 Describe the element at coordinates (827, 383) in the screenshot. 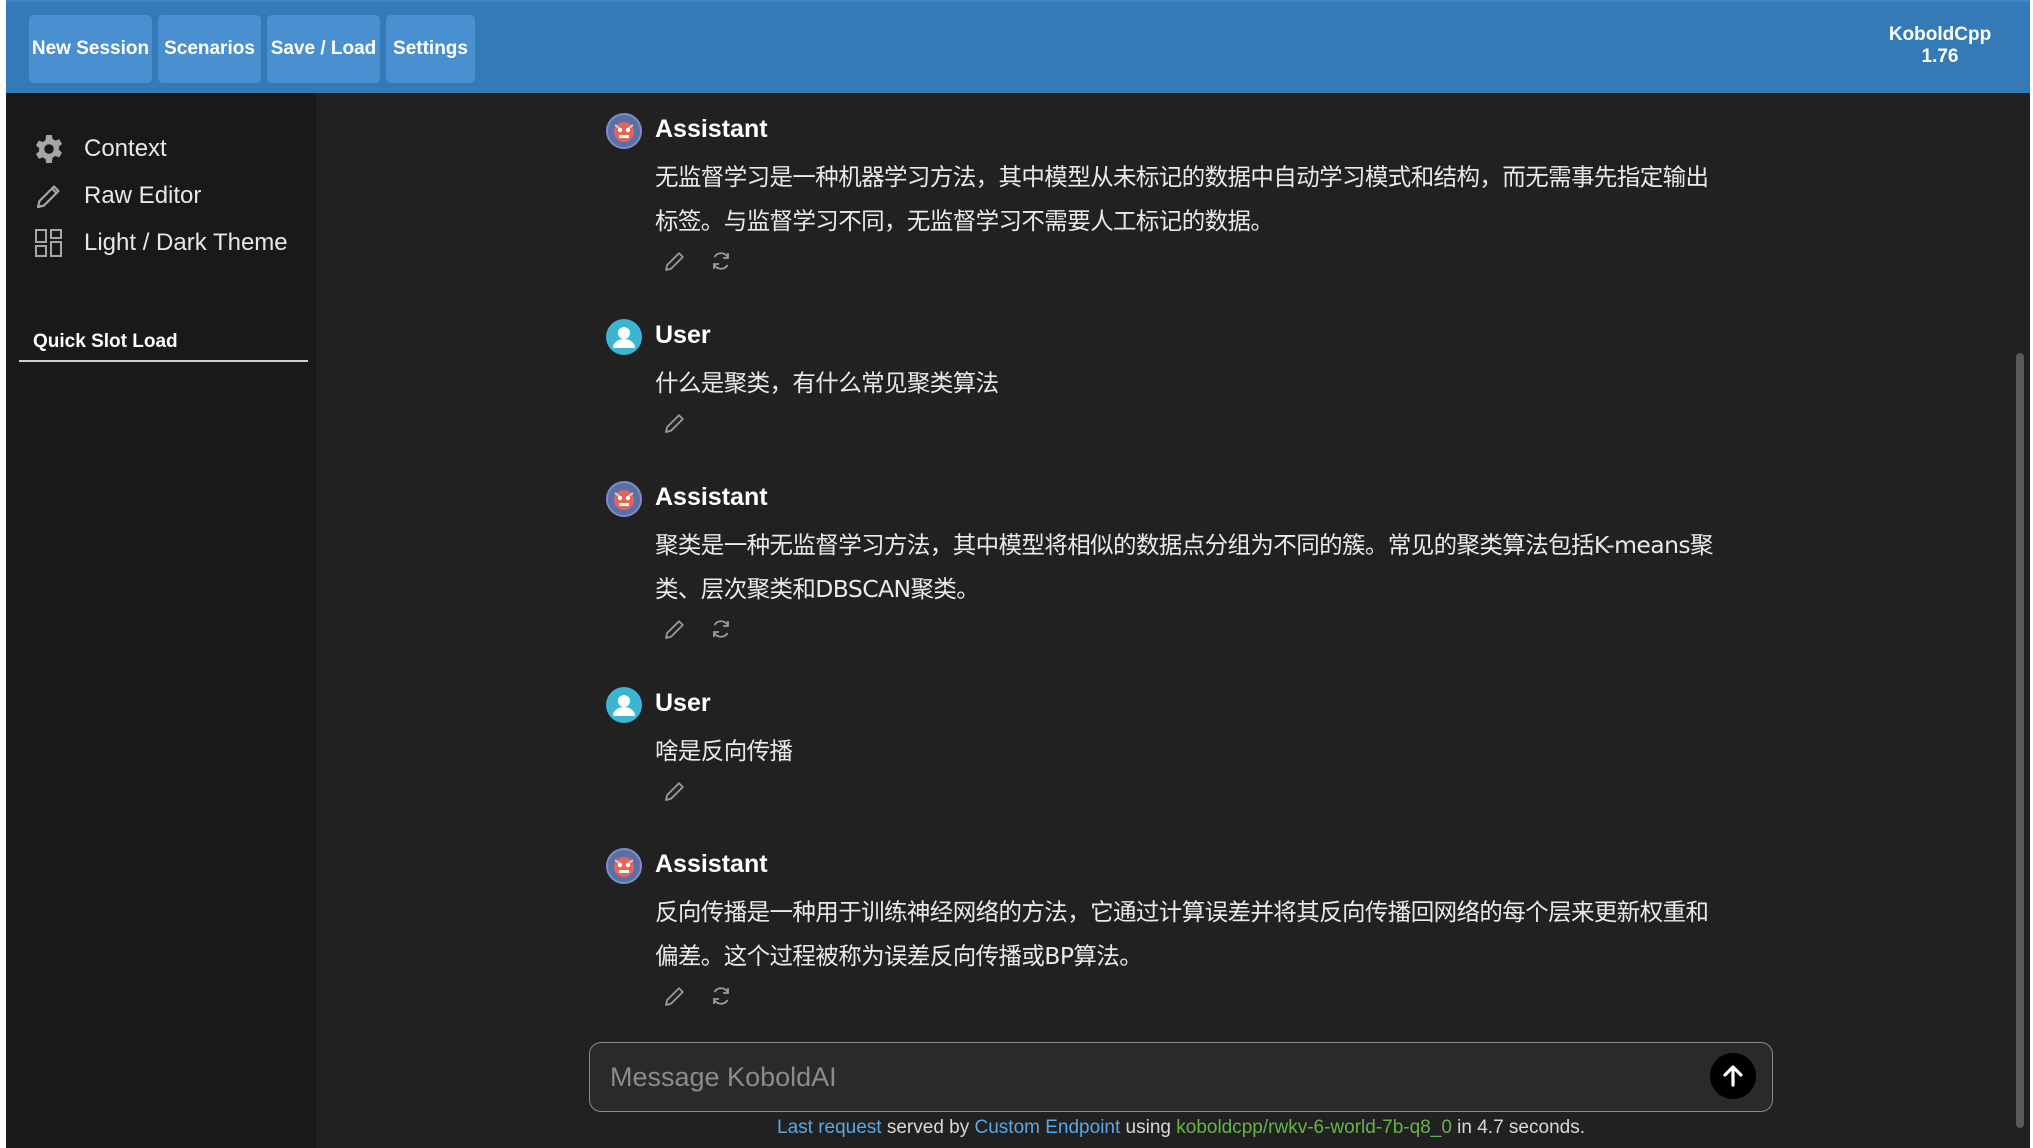

I see `message-text: 什么是聚类，有什么常见聚类算法` at that location.